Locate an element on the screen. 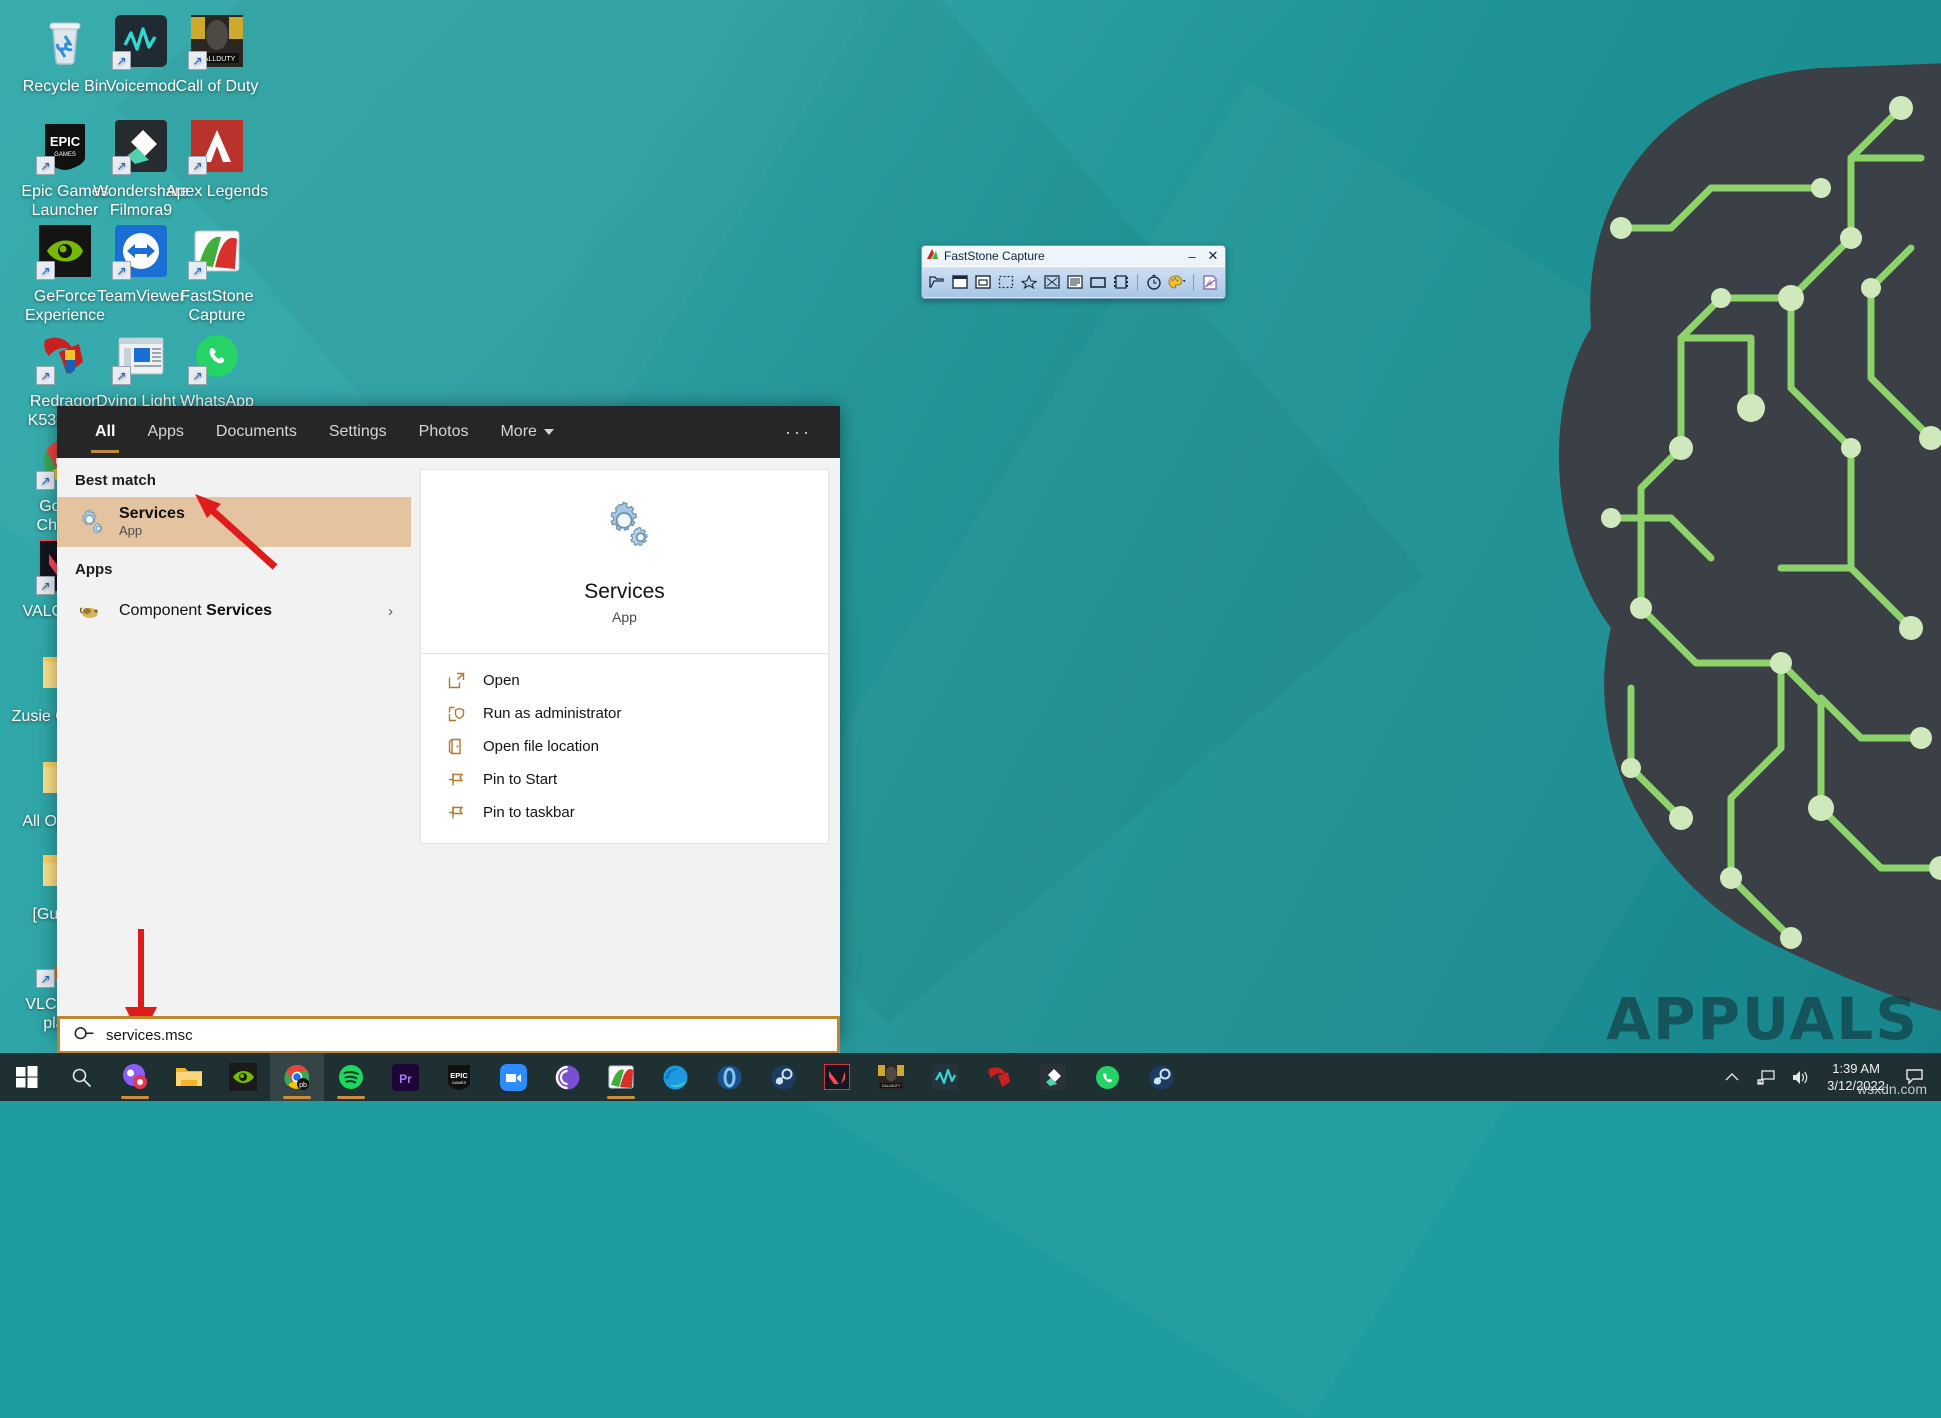  file-explorer-icon is located at coordinates (189, 1077).